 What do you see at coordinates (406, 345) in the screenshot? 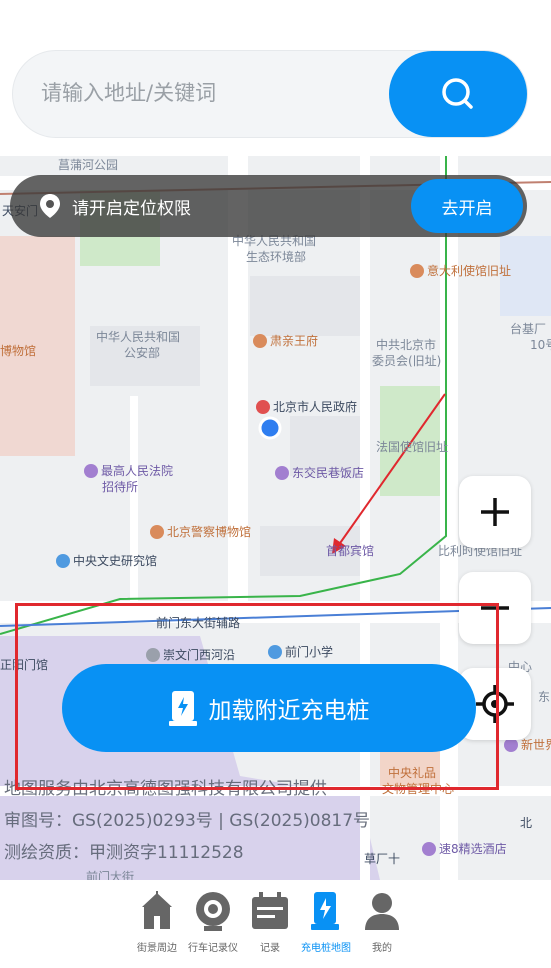
I see `map-label: 中共北京市` at bounding box center [406, 345].